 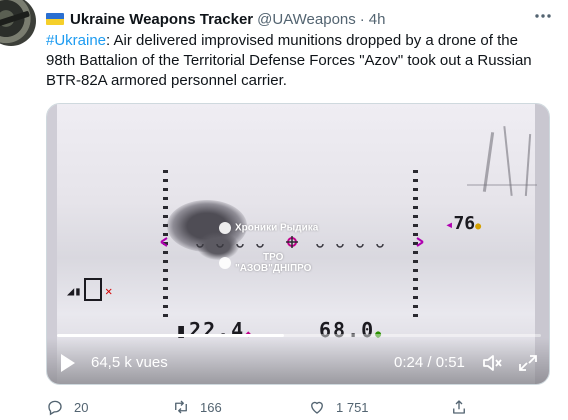 I want to click on reply-count: 20, so click(x=81, y=407).